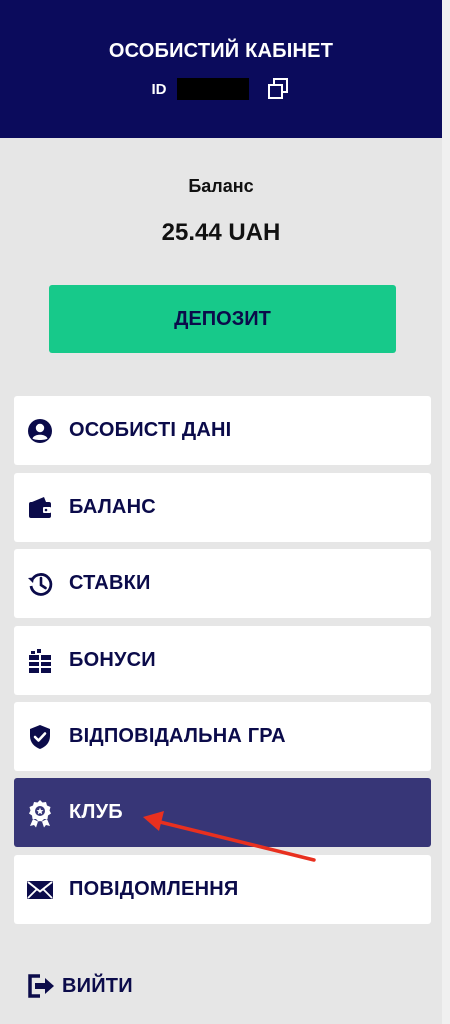  I want to click on menu-item-label: БАЛАНС, so click(112, 507).